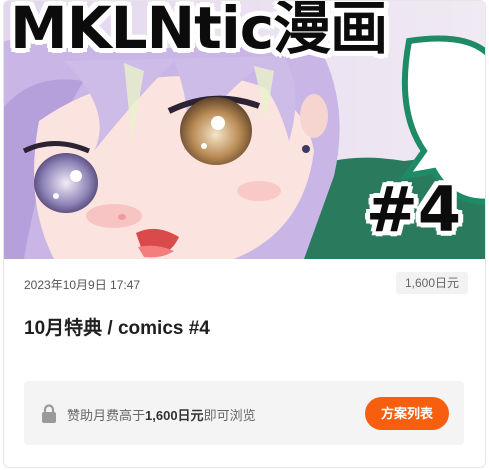  What do you see at coordinates (406, 413) in the screenshot?
I see `plan-list-button: 方案列表` at bounding box center [406, 413].